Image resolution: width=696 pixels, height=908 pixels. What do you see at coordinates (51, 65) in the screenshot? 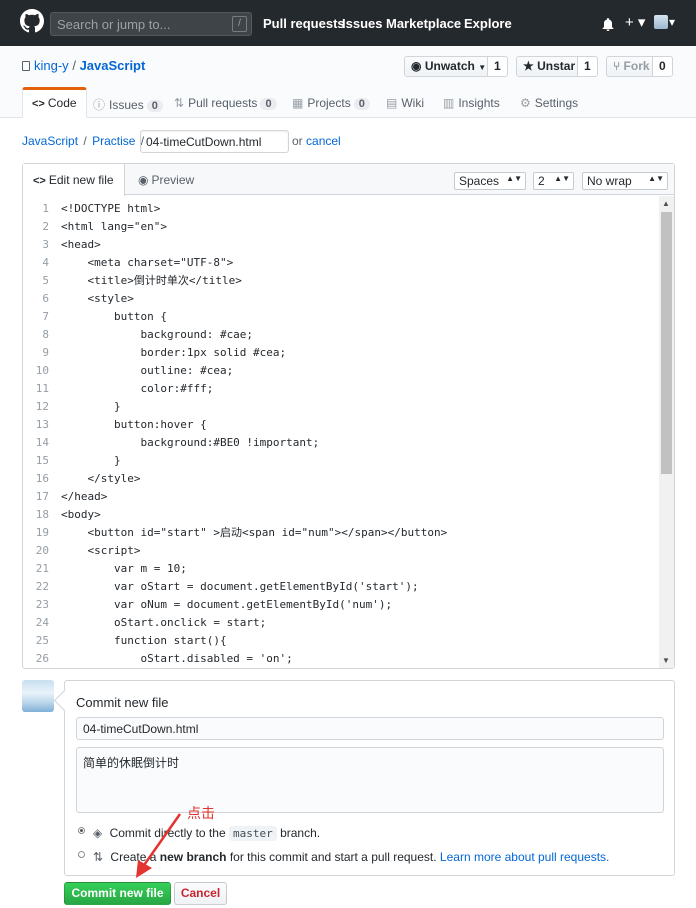
I see `repo-owner-link: king-y` at bounding box center [51, 65].